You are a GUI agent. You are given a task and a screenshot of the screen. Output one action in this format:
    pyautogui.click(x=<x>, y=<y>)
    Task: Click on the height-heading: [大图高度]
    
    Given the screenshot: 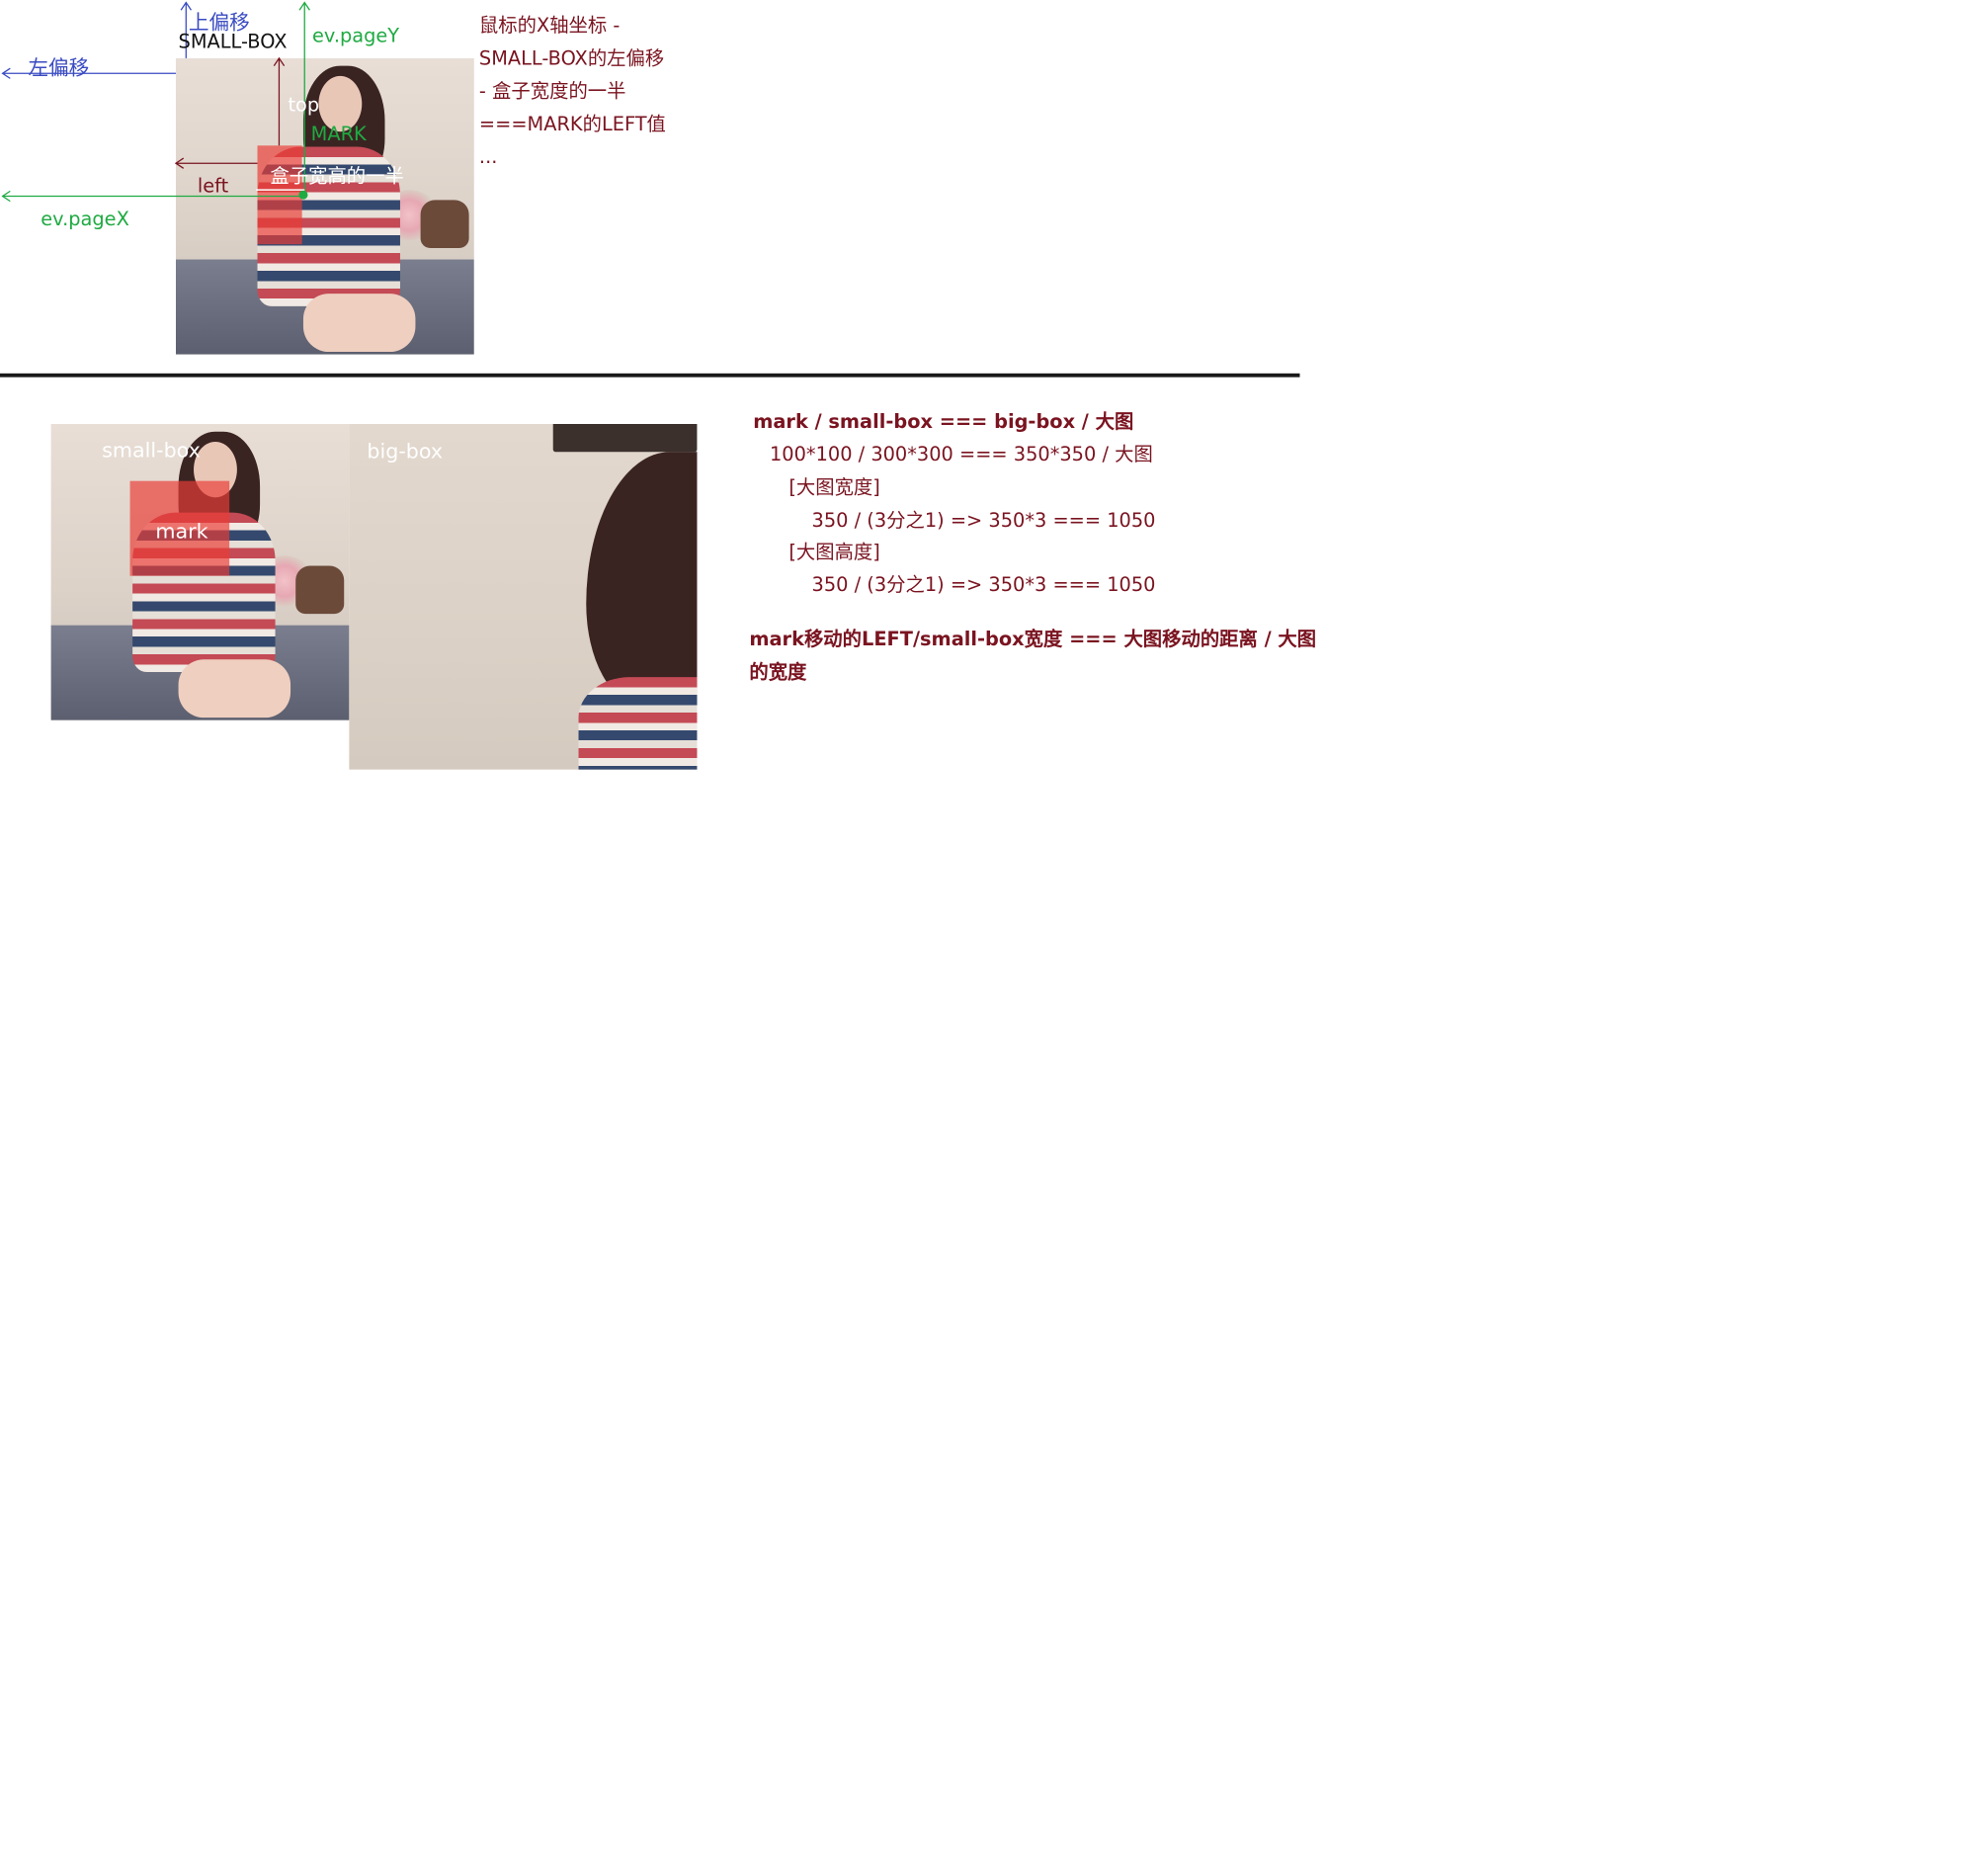 What is the action you would take?
    pyautogui.click(x=834, y=551)
    